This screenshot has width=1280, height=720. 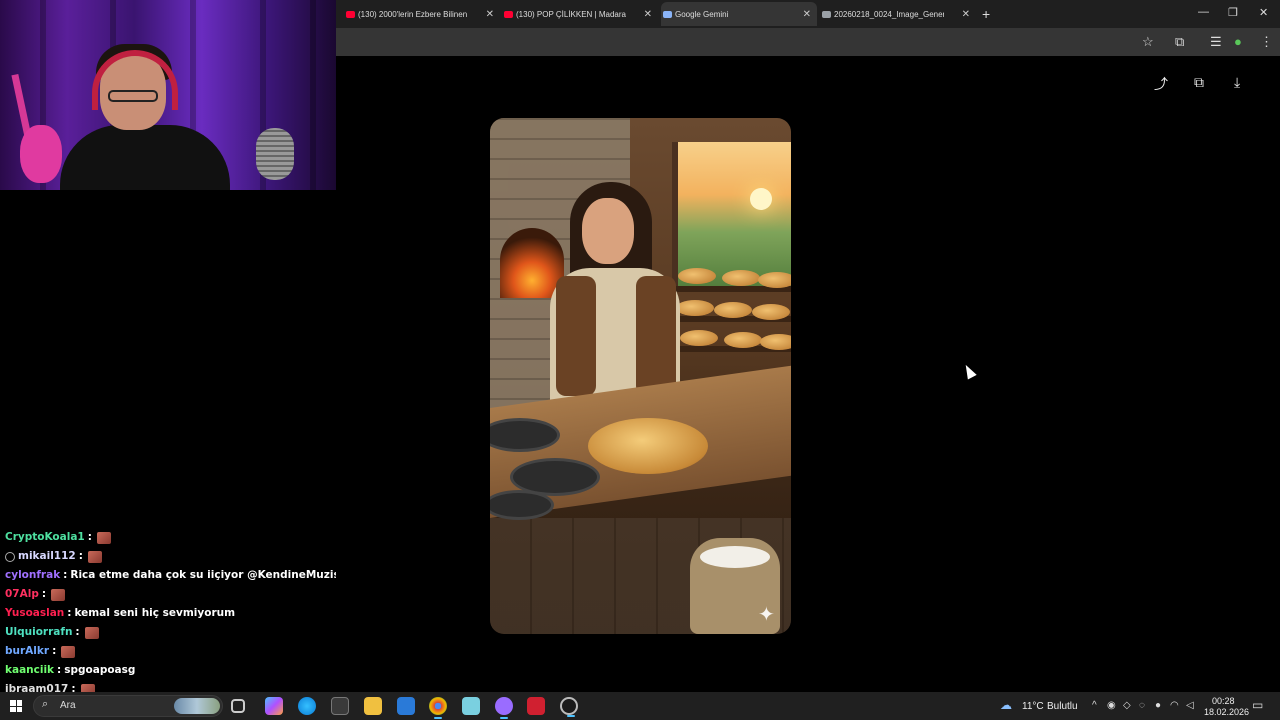 What do you see at coordinates (1203, 12) in the screenshot?
I see `minimize-button: —` at bounding box center [1203, 12].